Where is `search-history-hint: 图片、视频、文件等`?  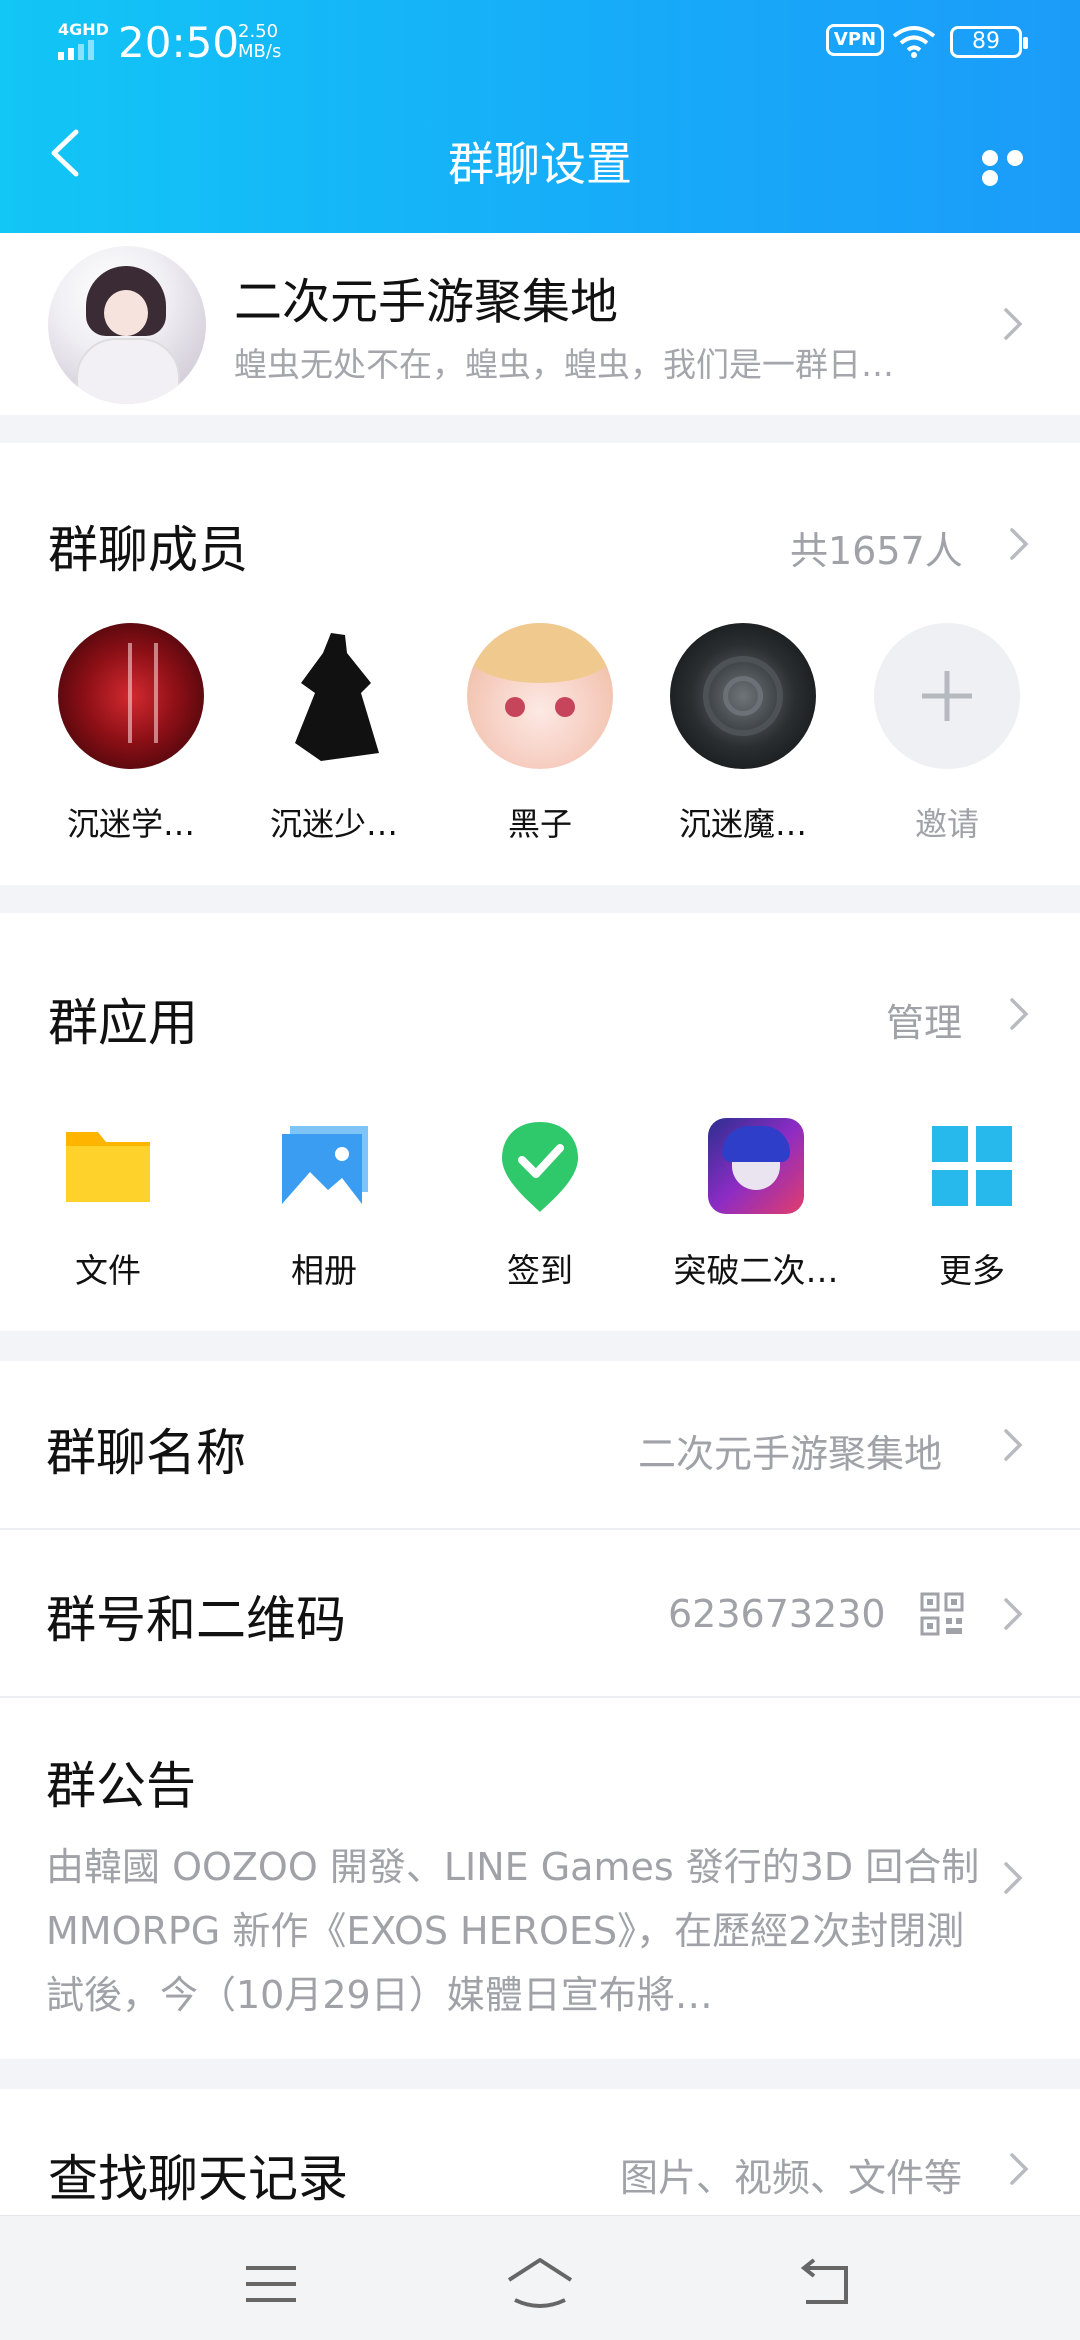
search-history-hint: 图片、视频、文件等 is located at coordinates (791, 2178).